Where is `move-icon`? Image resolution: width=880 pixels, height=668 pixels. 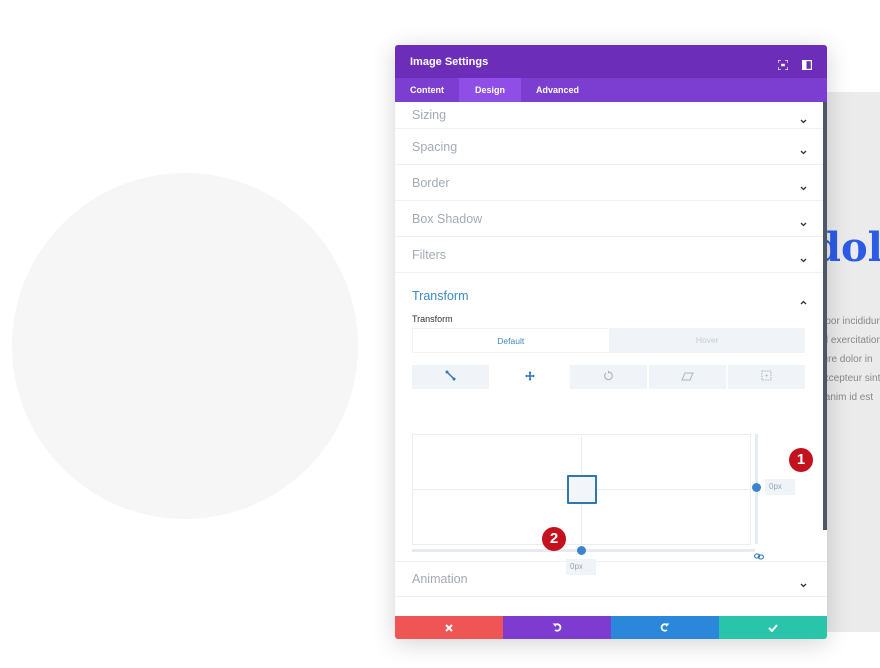
move-icon is located at coordinates (529, 377).